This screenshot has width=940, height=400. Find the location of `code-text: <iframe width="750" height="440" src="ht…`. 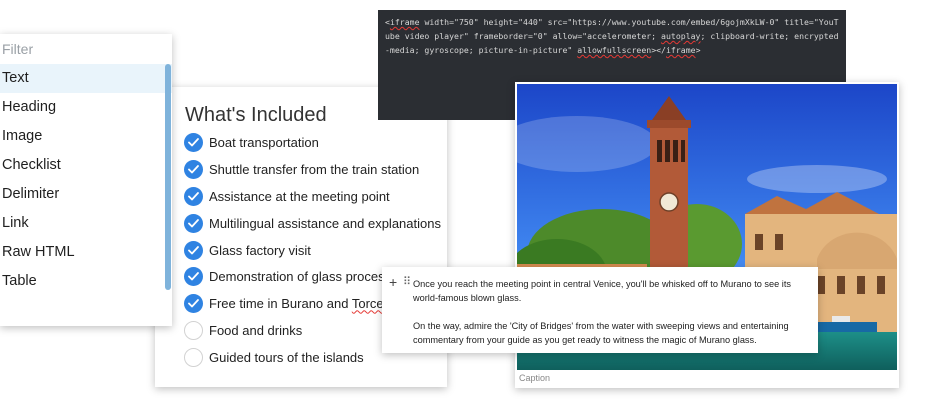

code-text: <iframe width="750" height="440" src="ht… is located at coordinates (613, 36).